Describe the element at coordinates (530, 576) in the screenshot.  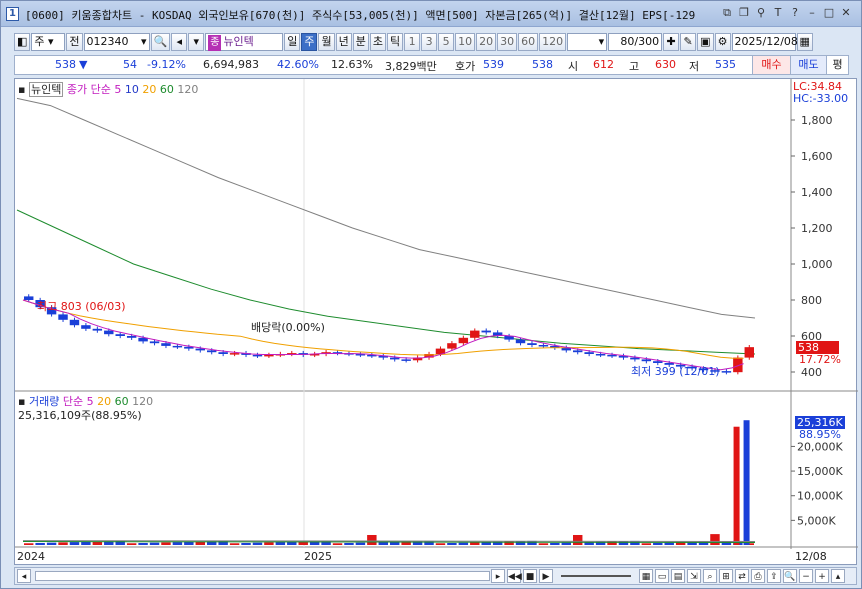
I see `stop-icon: ■` at that location.